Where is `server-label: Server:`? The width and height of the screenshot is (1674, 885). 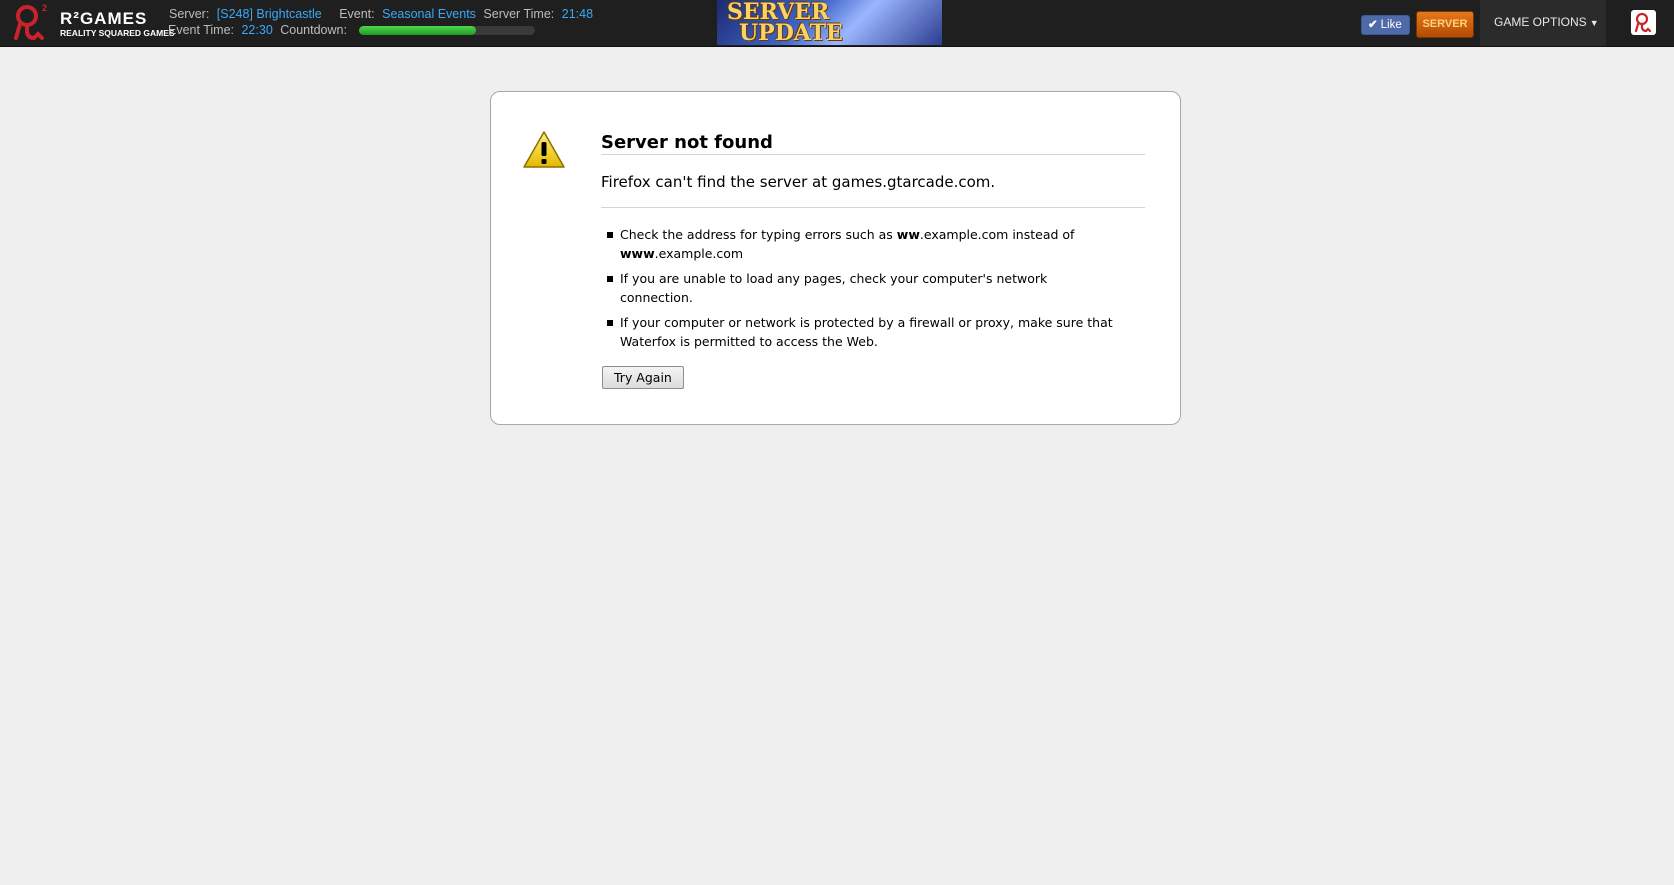
server-label: Server: is located at coordinates (189, 14).